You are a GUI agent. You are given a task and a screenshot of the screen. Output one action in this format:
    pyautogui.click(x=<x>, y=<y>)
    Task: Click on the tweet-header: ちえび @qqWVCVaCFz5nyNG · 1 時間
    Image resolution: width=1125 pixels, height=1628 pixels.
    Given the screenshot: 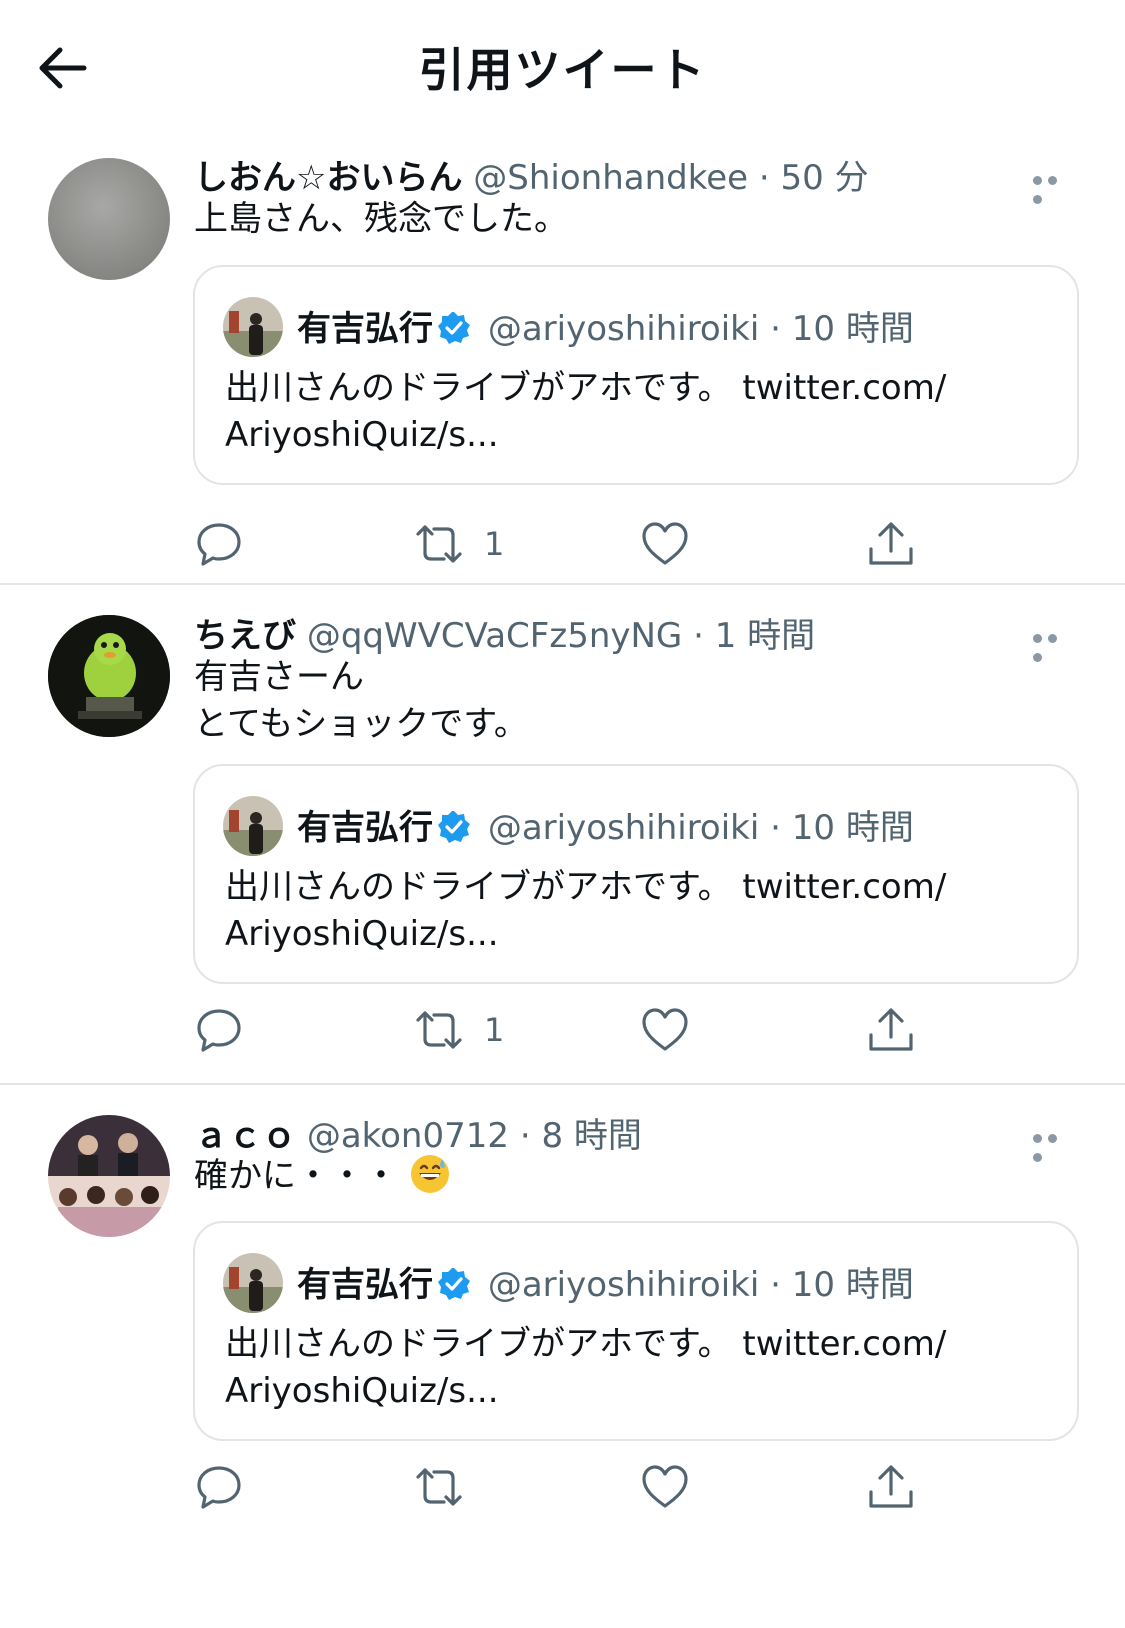 What is the action you would take?
    pyautogui.click(x=504, y=632)
    